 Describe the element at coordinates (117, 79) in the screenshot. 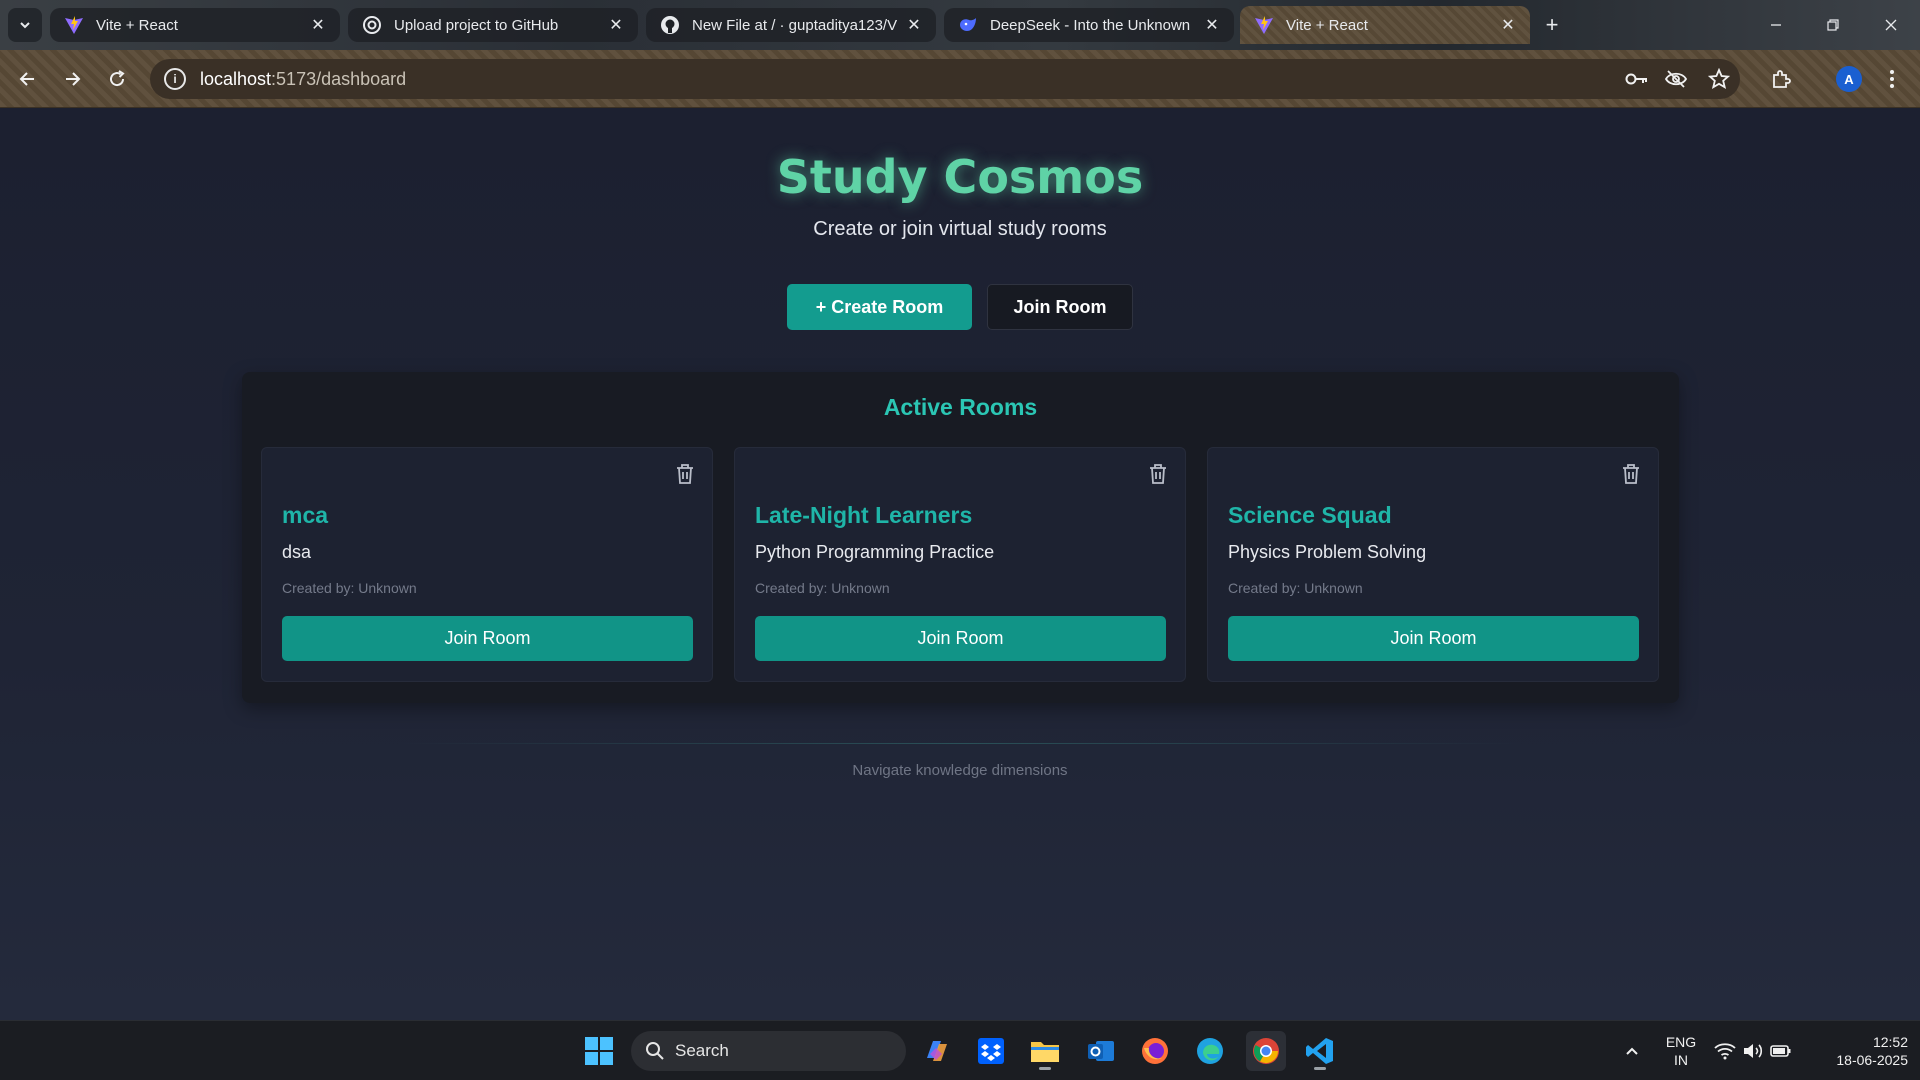

I see `reload-button` at that location.